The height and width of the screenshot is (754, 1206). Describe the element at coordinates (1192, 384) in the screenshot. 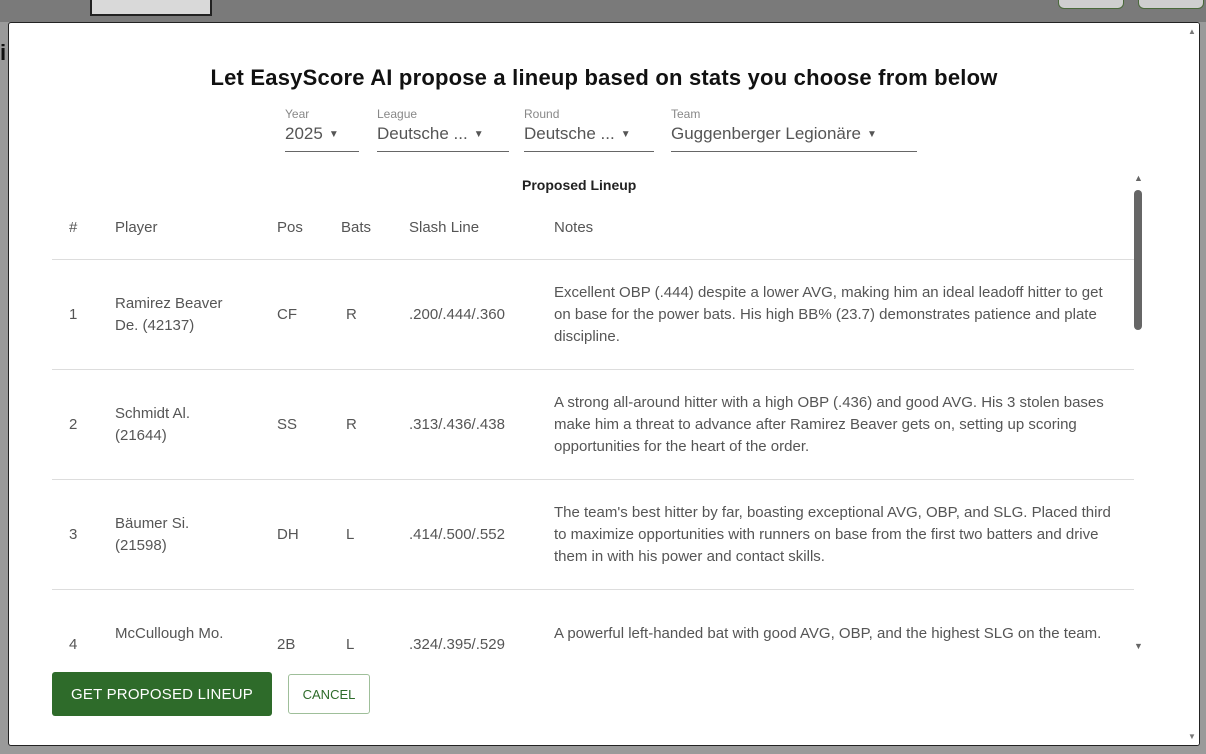

I see `dialog-scrollbar: ▲ ▼` at that location.